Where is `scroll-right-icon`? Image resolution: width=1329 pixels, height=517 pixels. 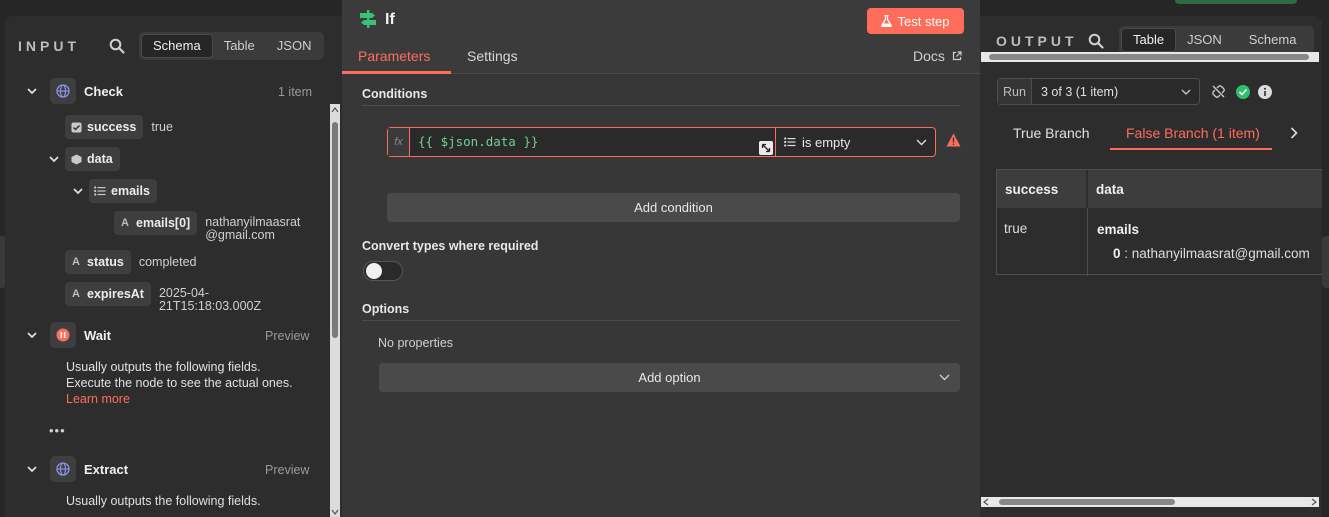 scroll-right-icon is located at coordinates (1314, 502).